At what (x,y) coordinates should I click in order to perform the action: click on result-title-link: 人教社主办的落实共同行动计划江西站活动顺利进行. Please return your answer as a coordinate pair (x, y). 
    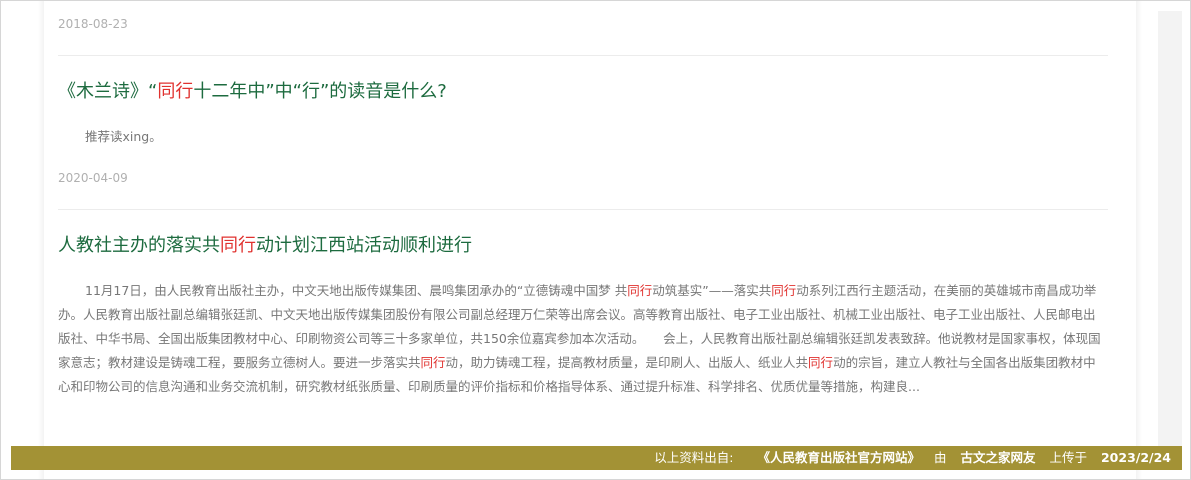
    Looking at the image, I should click on (265, 246).